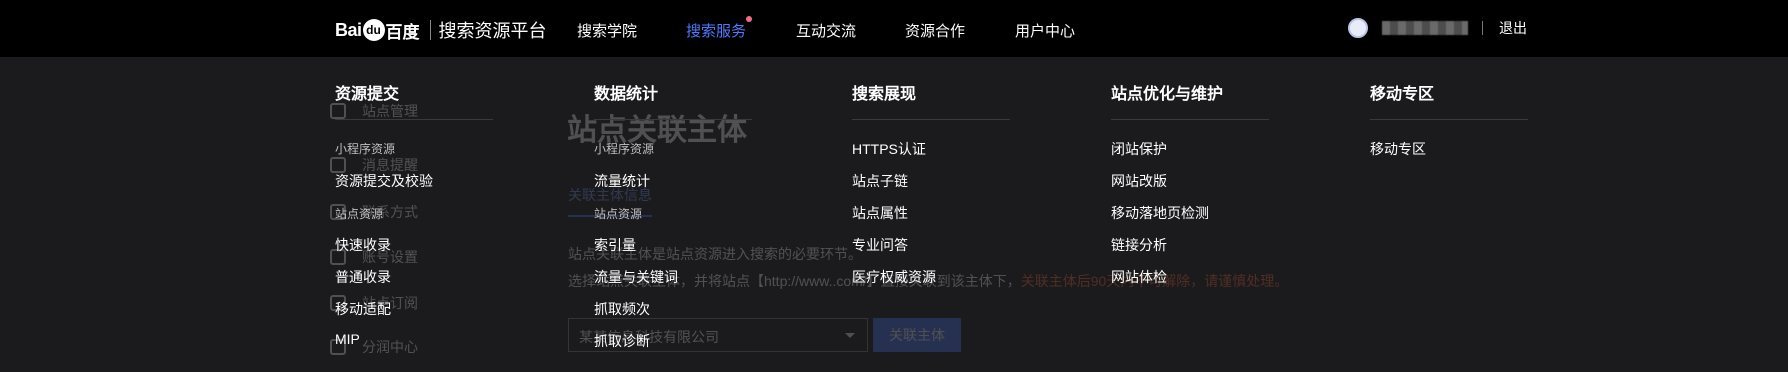  I want to click on nav-item-search-academy: 搜索学院, so click(607, 30).